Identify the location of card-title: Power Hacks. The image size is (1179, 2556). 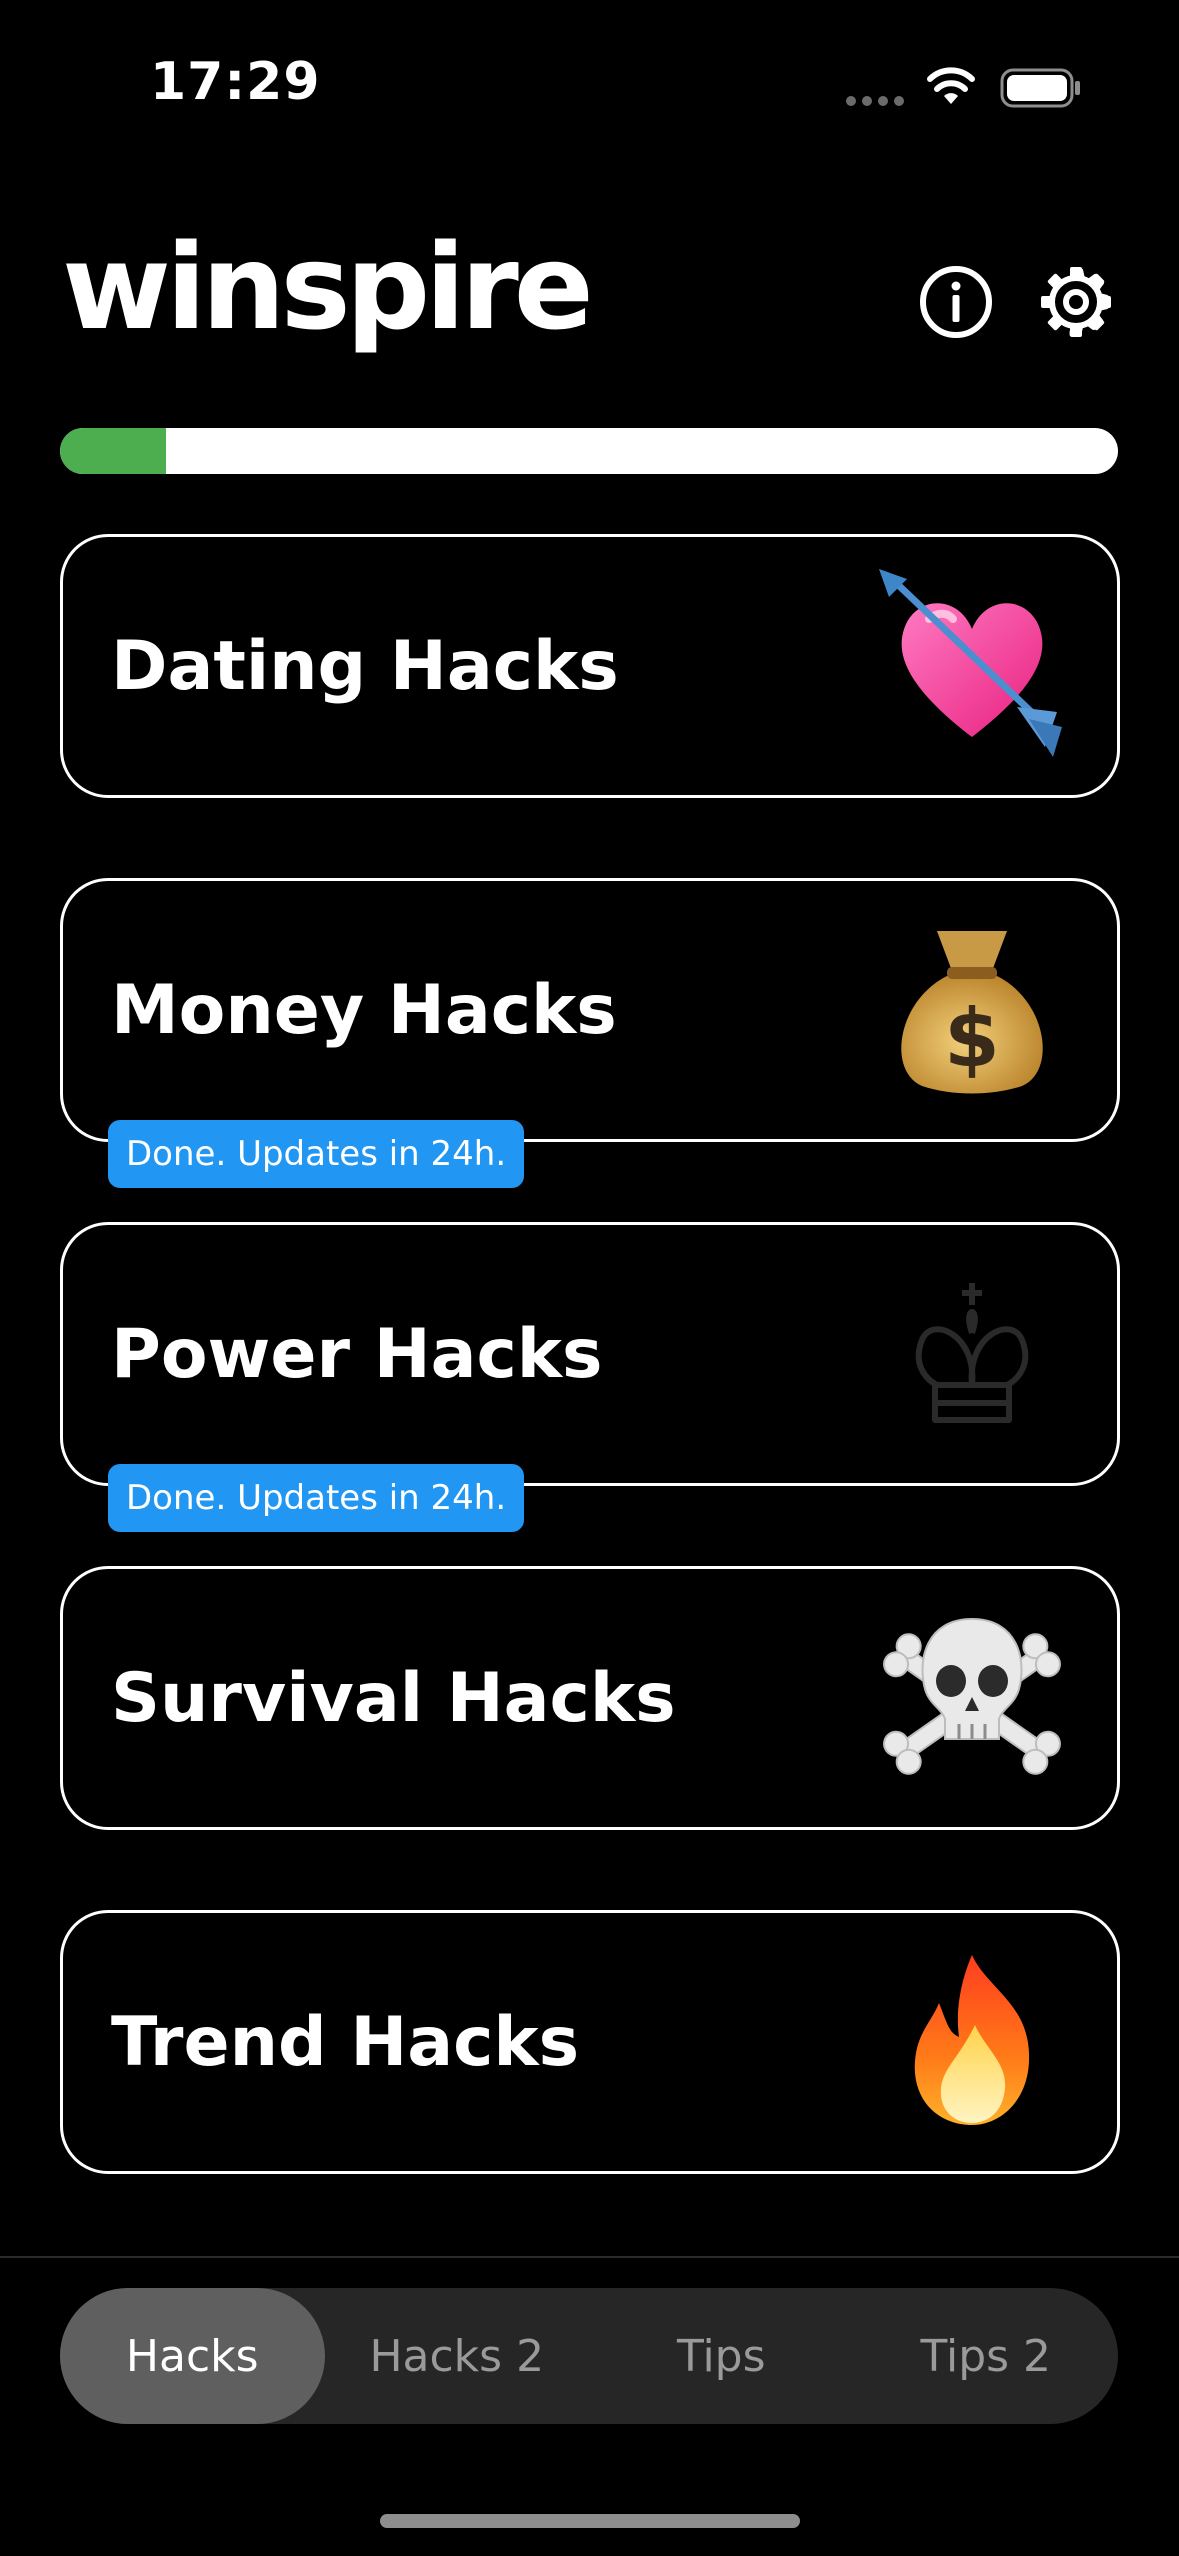
(357, 1354).